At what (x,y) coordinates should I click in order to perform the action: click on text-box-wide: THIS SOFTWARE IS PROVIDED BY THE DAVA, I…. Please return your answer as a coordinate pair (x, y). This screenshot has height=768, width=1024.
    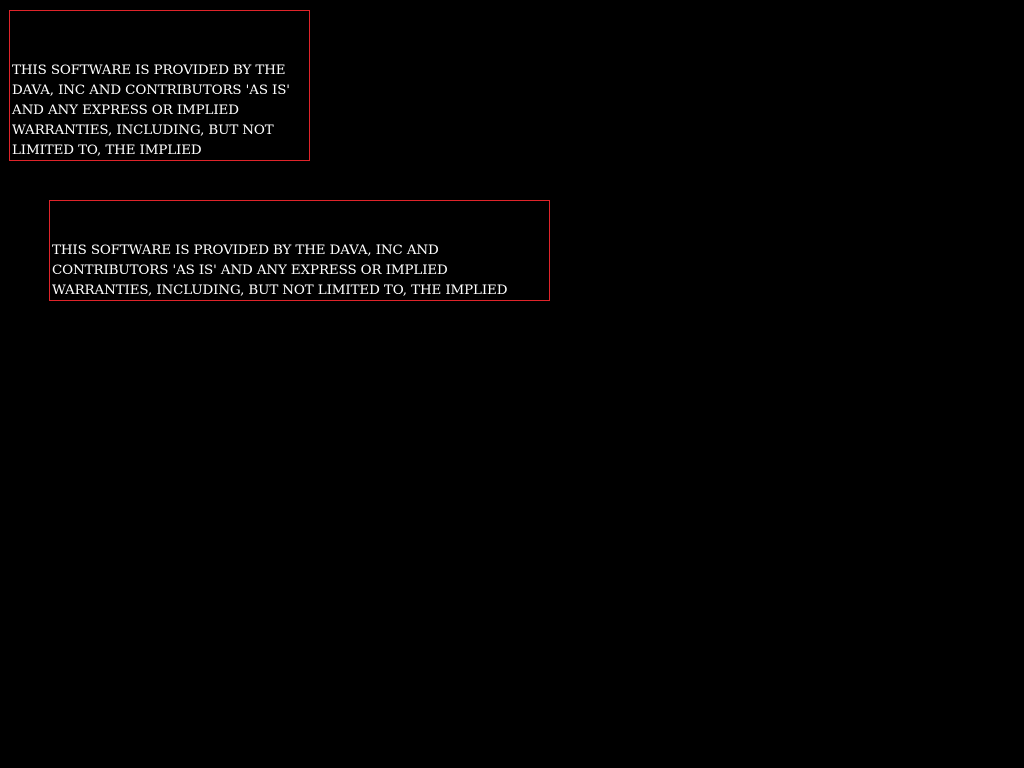
    Looking at the image, I should click on (299, 250).